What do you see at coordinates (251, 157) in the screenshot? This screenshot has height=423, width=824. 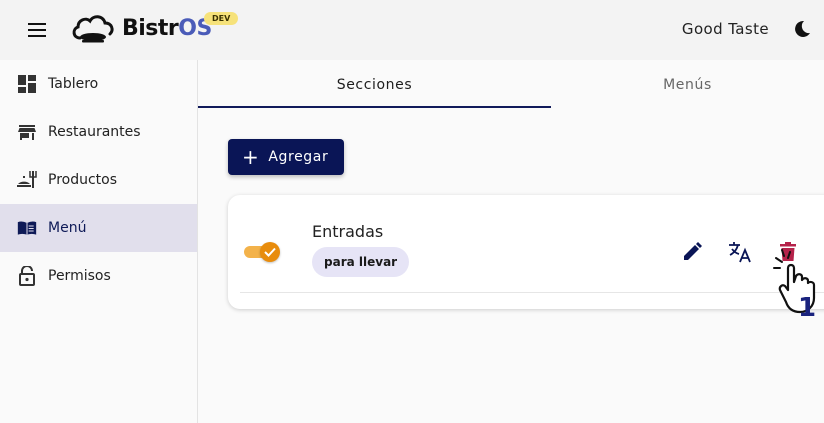 I see `plus-icon: +` at bounding box center [251, 157].